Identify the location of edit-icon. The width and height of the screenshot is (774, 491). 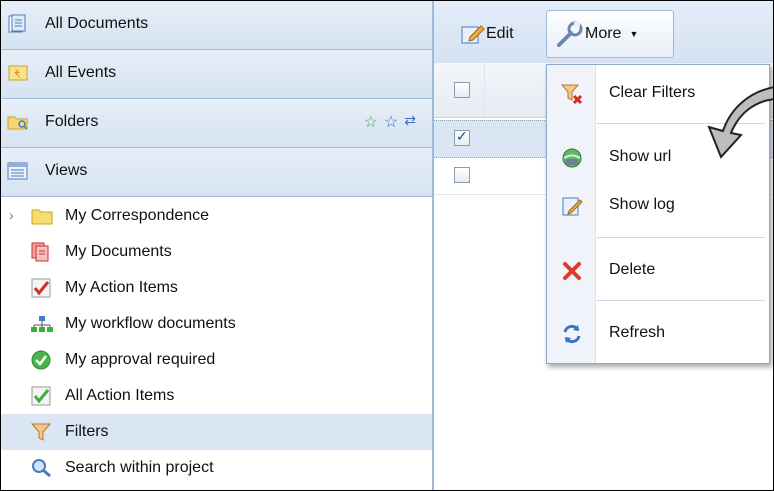
(473, 34).